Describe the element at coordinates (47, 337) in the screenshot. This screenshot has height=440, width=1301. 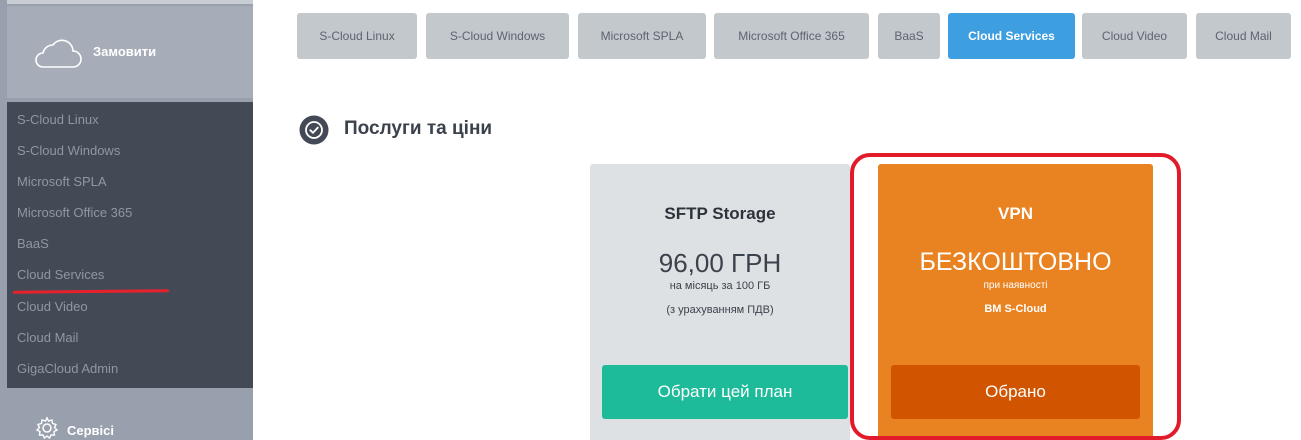
I see `sidebar-item-cloud-mail: Cloud Mail` at that location.